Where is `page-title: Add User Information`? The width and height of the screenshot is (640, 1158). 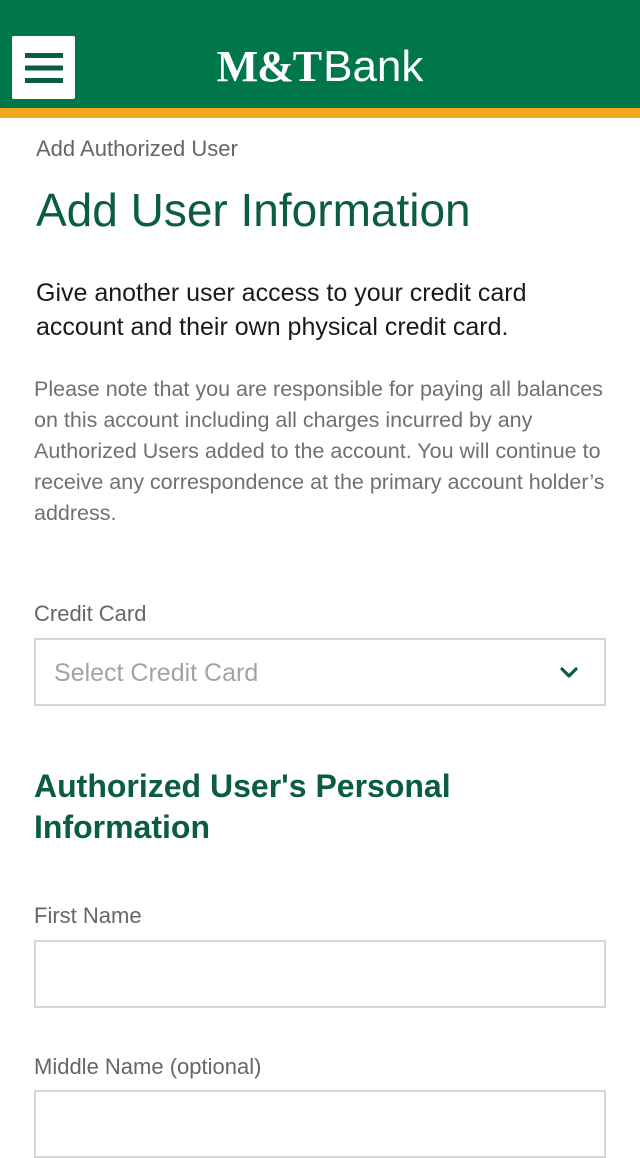 page-title: Add User Information is located at coordinates (253, 210).